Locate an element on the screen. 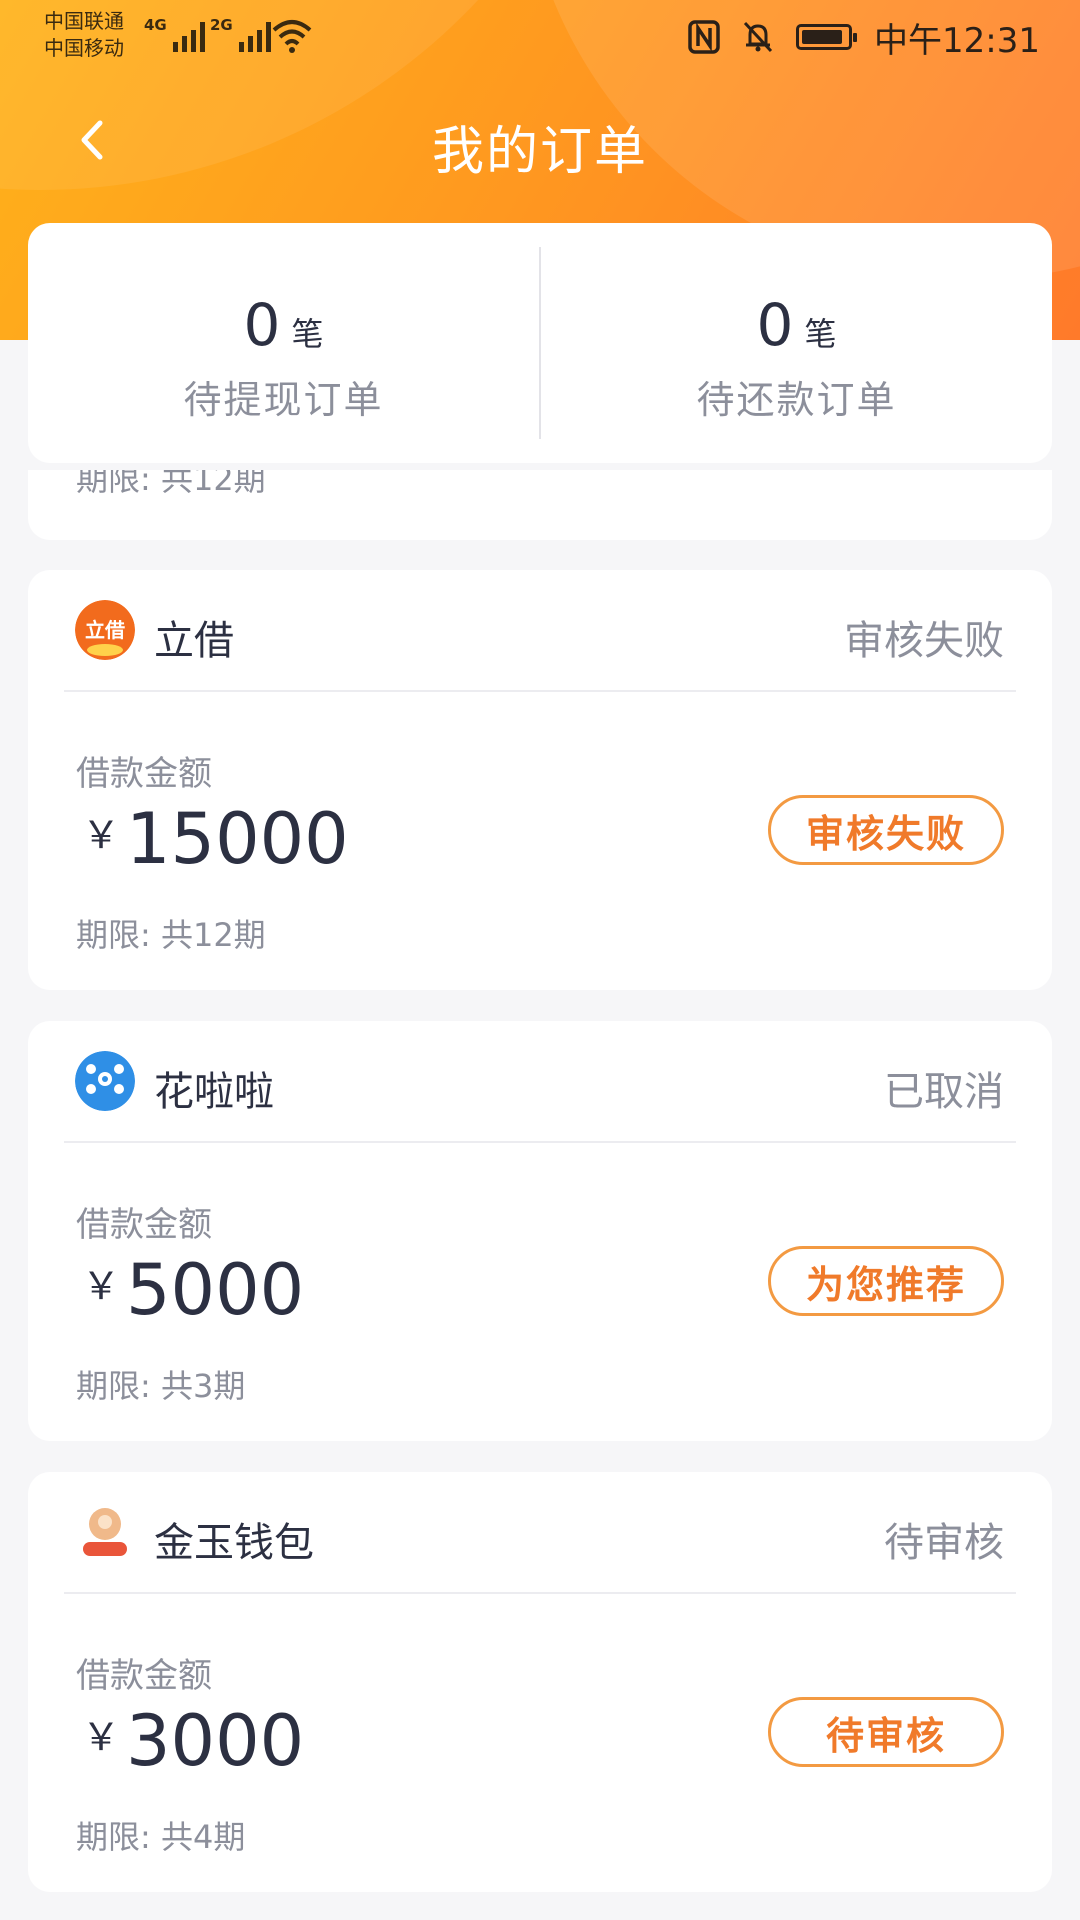 Image resolution: width=1080 pixels, height=1920 pixels. navigation-bar: 我的订单 is located at coordinates (540, 142).